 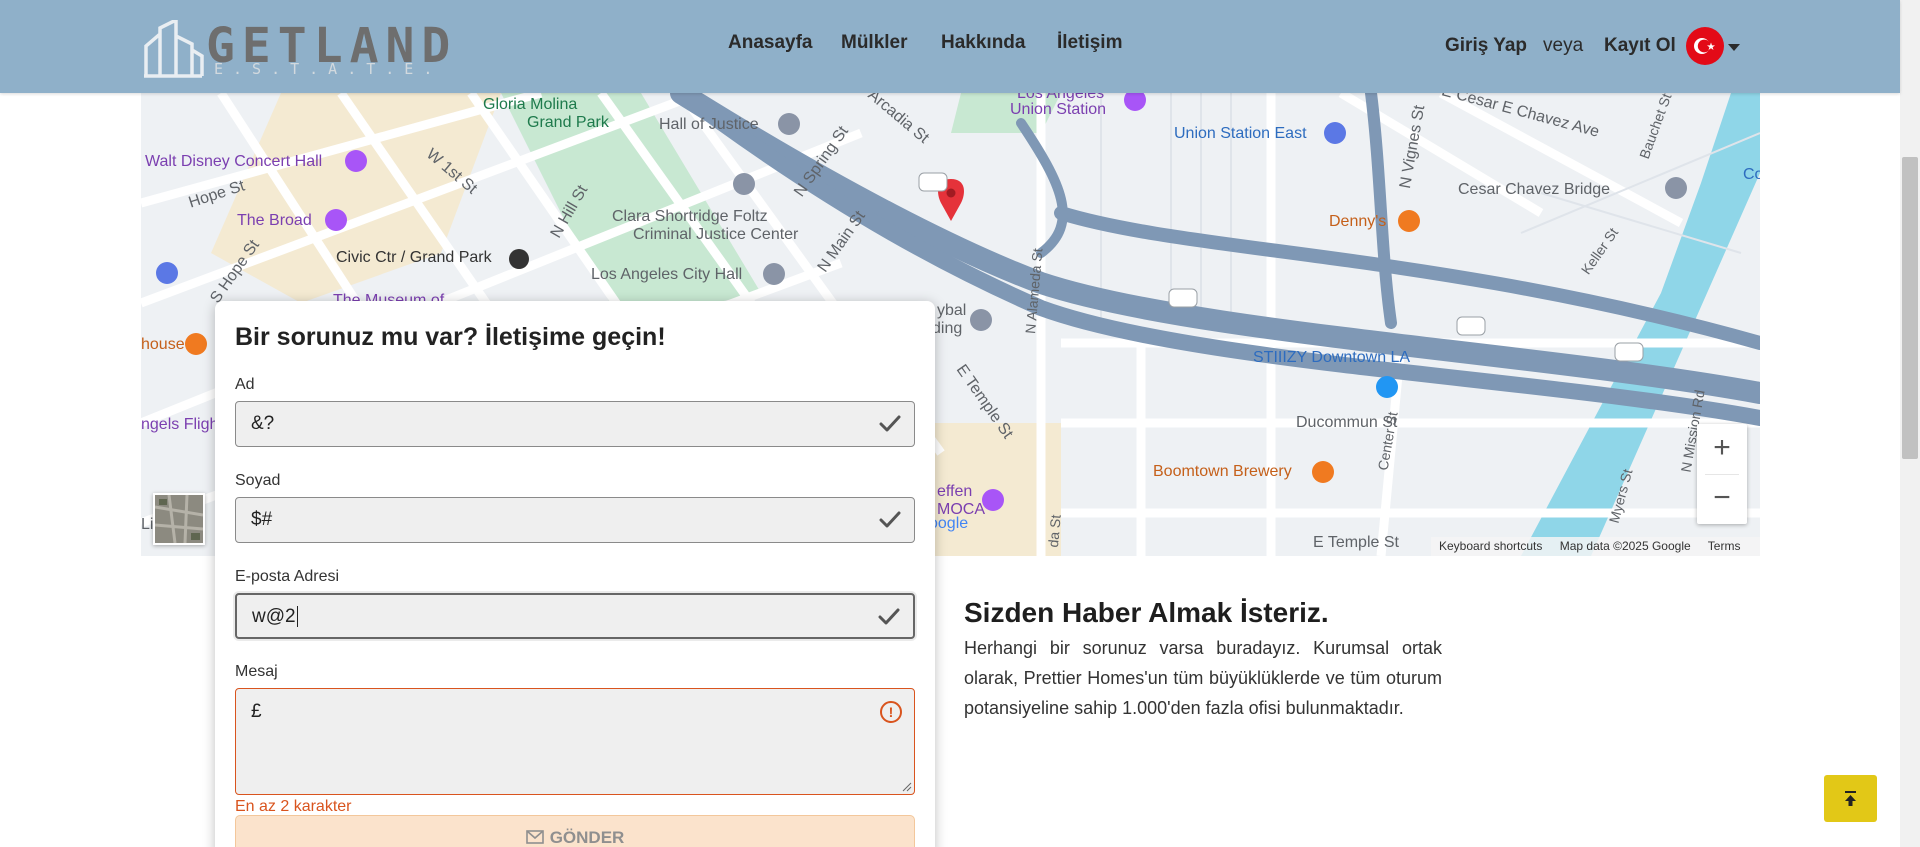 What do you see at coordinates (575, 616) in the screenshot?
I see `email-input: w@2` at bounding box center [575, 616].